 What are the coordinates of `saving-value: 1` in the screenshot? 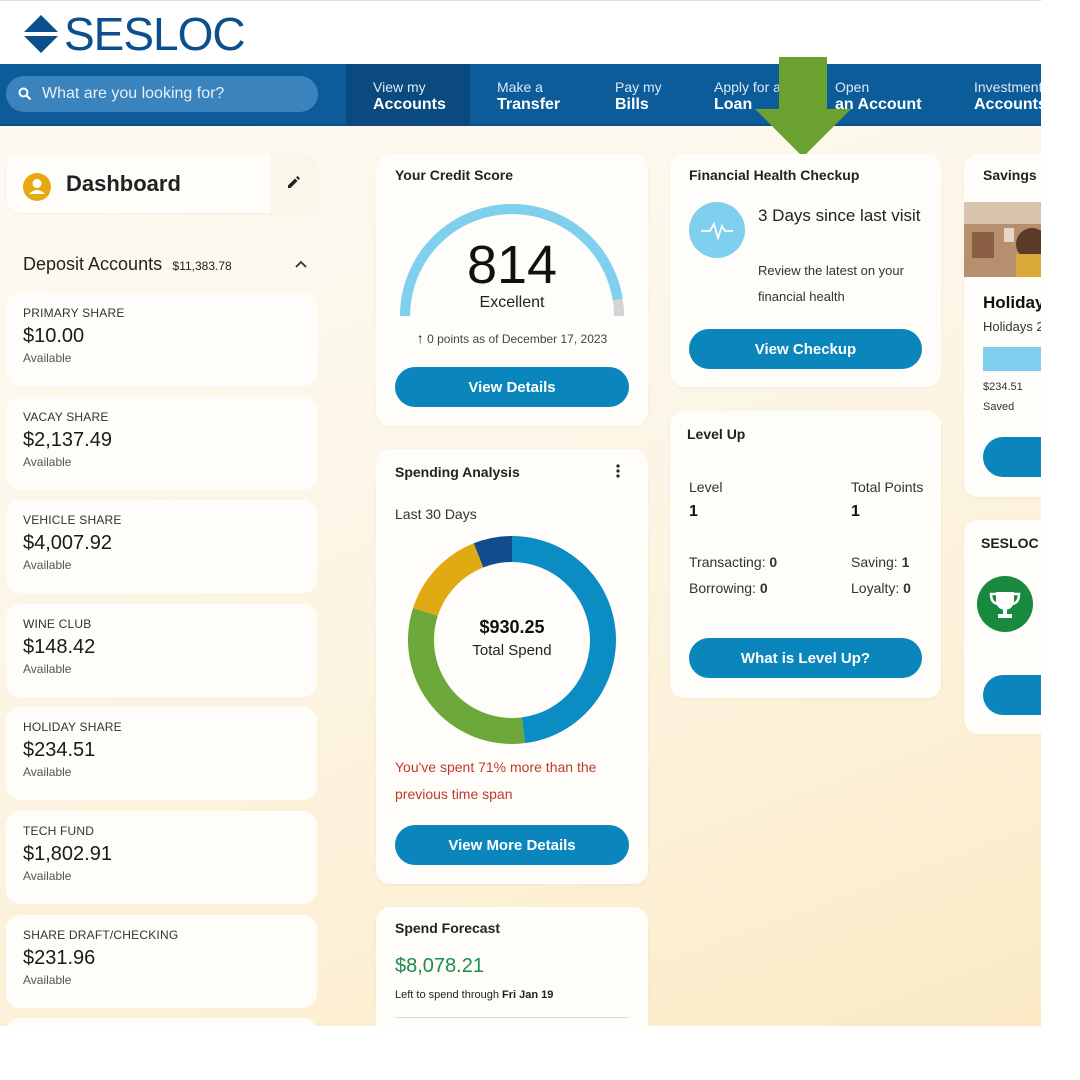 It's located at (905, 562).